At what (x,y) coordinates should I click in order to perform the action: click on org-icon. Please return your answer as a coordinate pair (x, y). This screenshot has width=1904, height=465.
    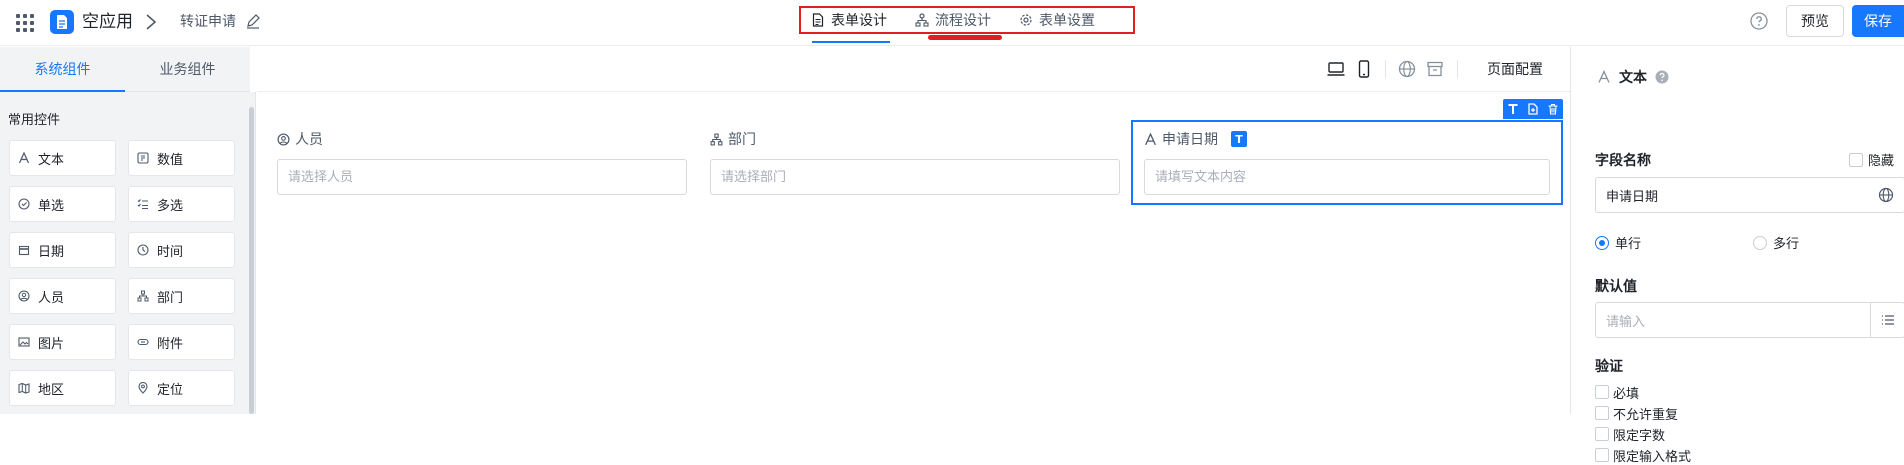
    Looking at the image, I should click on (716, 139).